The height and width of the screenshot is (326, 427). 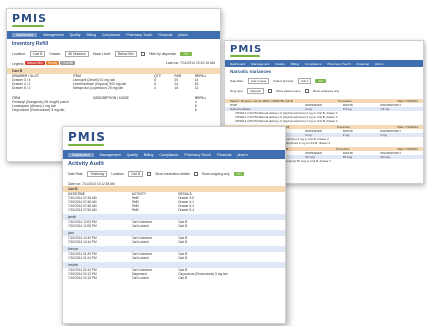 I want to click on date-select: Last 1 week, so click(x=258, y=81).